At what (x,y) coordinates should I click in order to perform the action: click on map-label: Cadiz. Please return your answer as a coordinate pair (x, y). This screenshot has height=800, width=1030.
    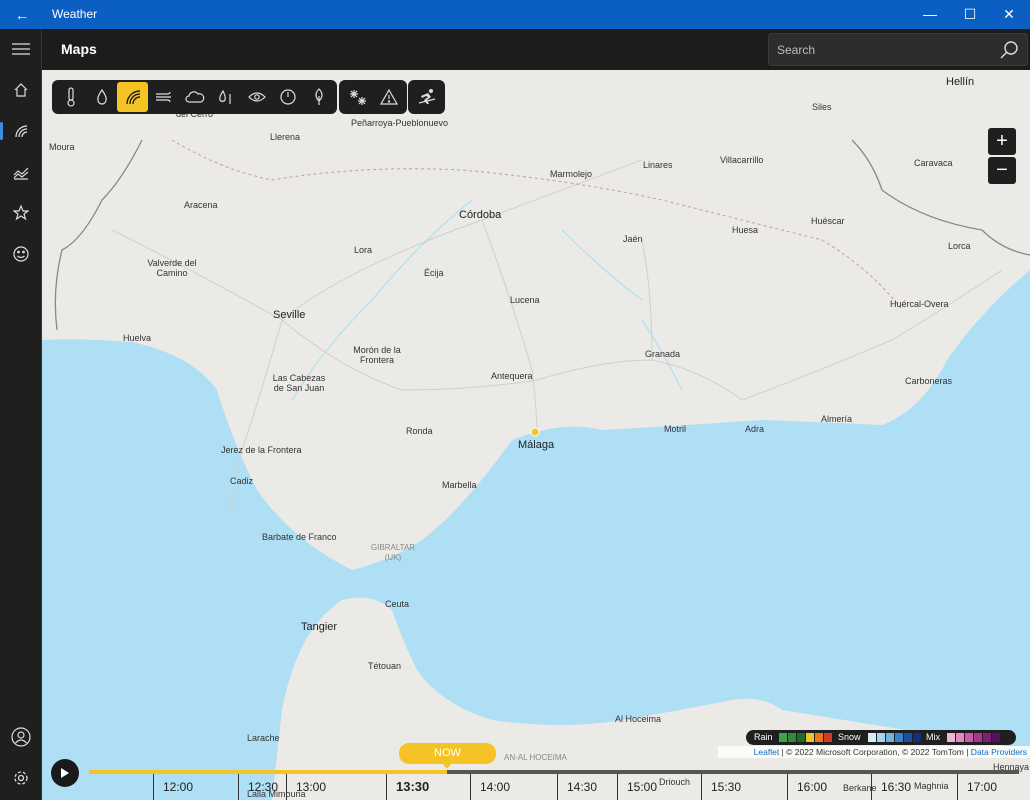
    Looking at the image, I should click on (242, 481).